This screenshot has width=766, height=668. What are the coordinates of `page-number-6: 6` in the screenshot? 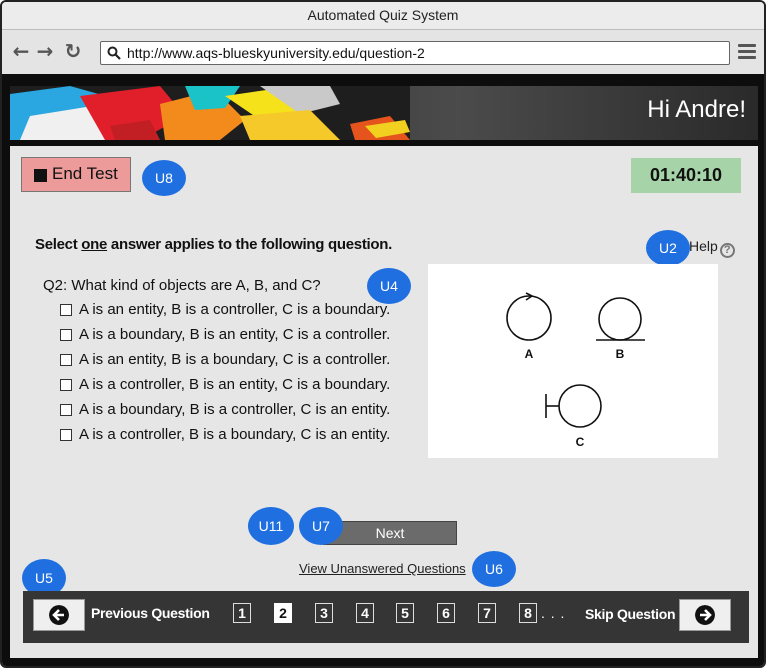 It's located at (446, 613).